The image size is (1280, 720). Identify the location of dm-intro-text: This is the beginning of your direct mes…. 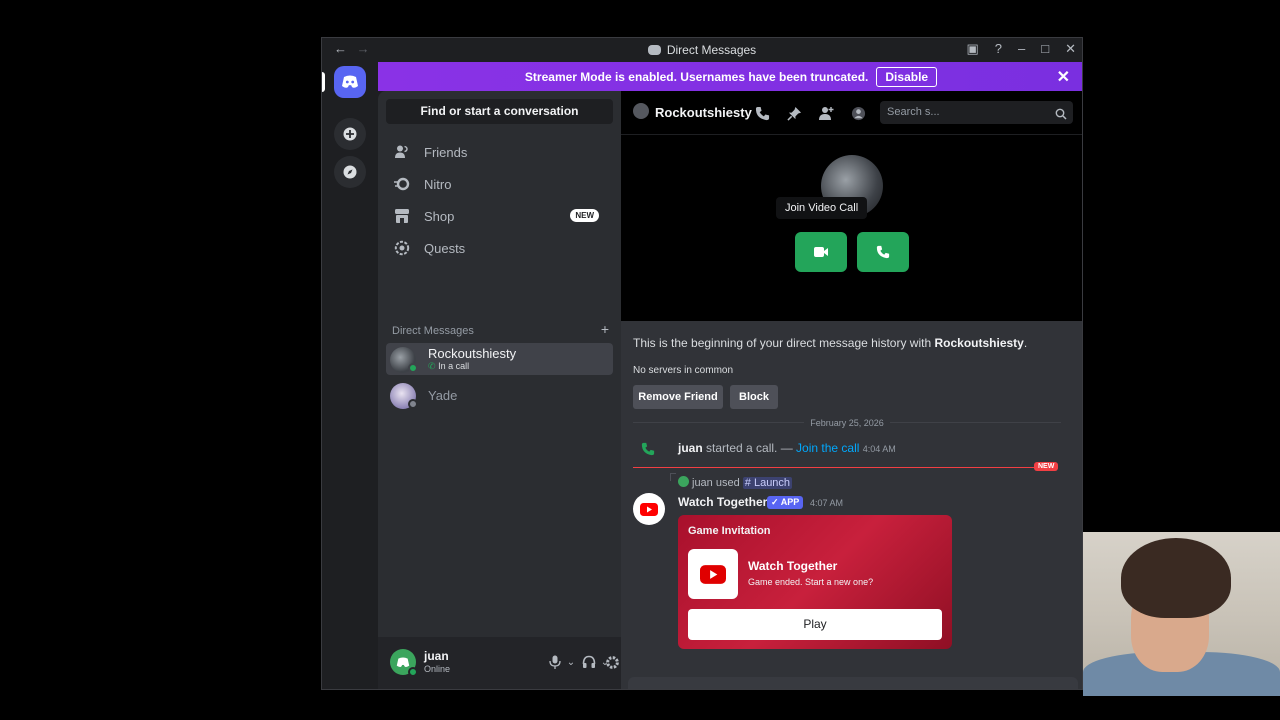
(830, 343).